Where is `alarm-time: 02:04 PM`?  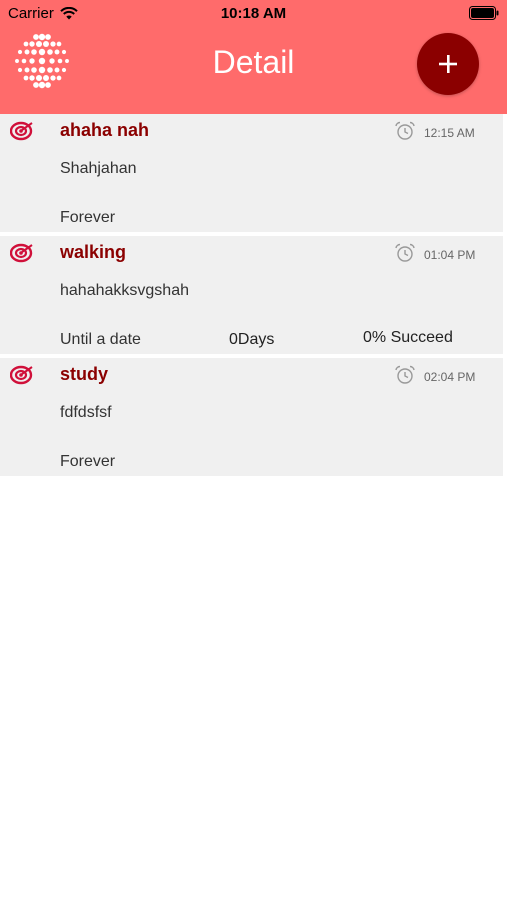
alarm-time: 02:04 PM is located at coordinates (450, 377).